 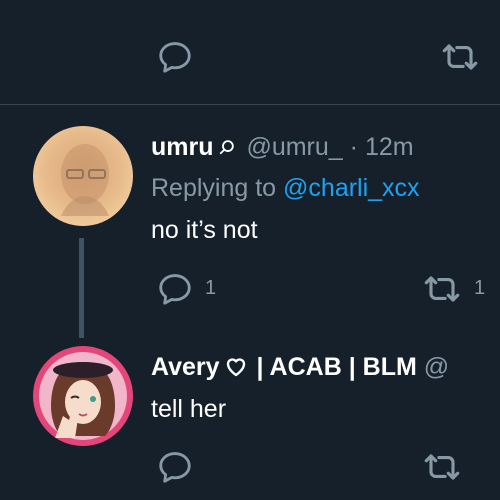 What do you see at coordinates (389, 147) in the screenshot?
I see `timestamp: 12m` at bounding box center [389, 147].